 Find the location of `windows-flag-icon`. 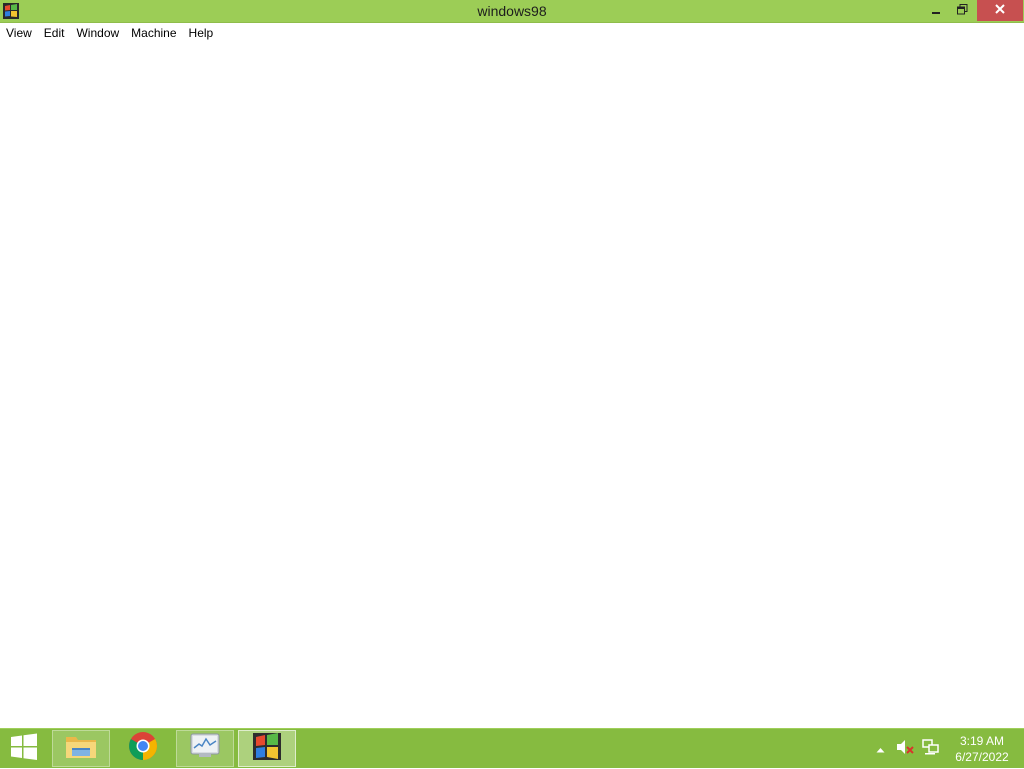

windows-flag-icon is located at coordinates (267, 748).